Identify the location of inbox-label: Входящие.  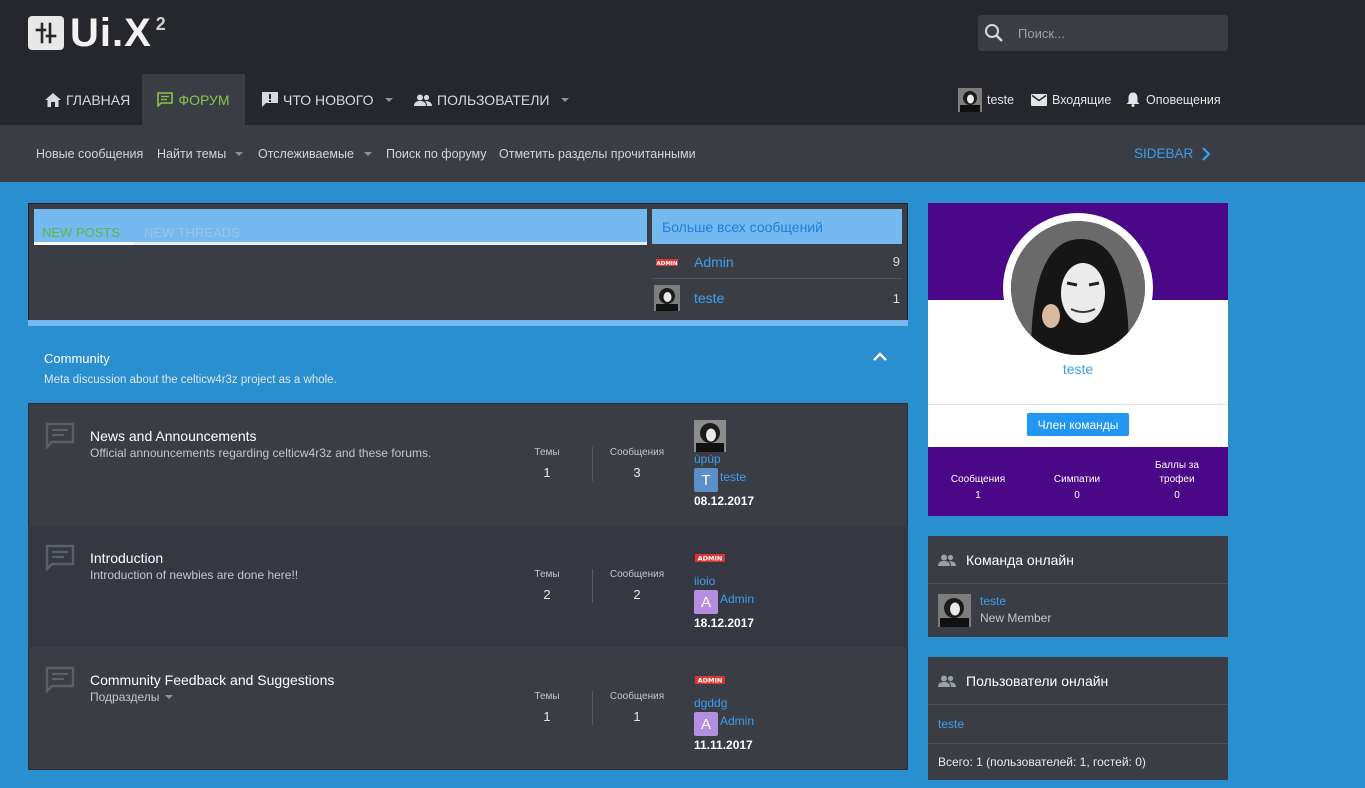
(1082, 99).